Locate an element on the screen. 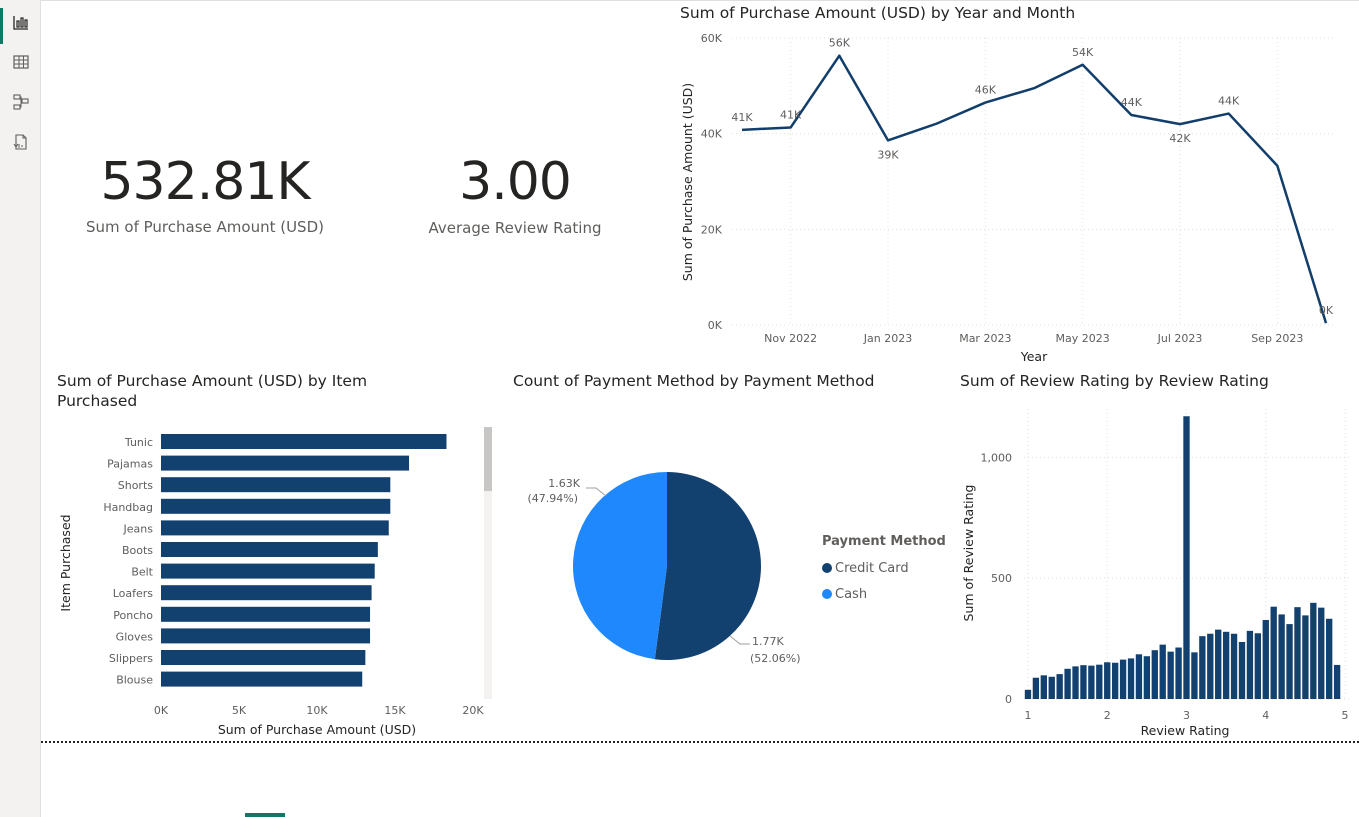  x-tick-label: 5 is located at coordinates (1345, 715).